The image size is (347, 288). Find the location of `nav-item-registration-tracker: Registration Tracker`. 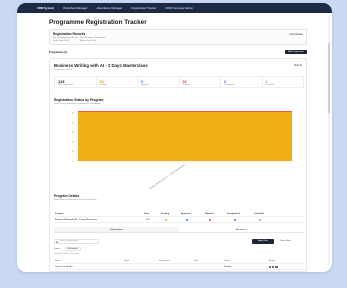

nav-item-registration-tracker: Registration Tracker is located at coordinates (143, 8).